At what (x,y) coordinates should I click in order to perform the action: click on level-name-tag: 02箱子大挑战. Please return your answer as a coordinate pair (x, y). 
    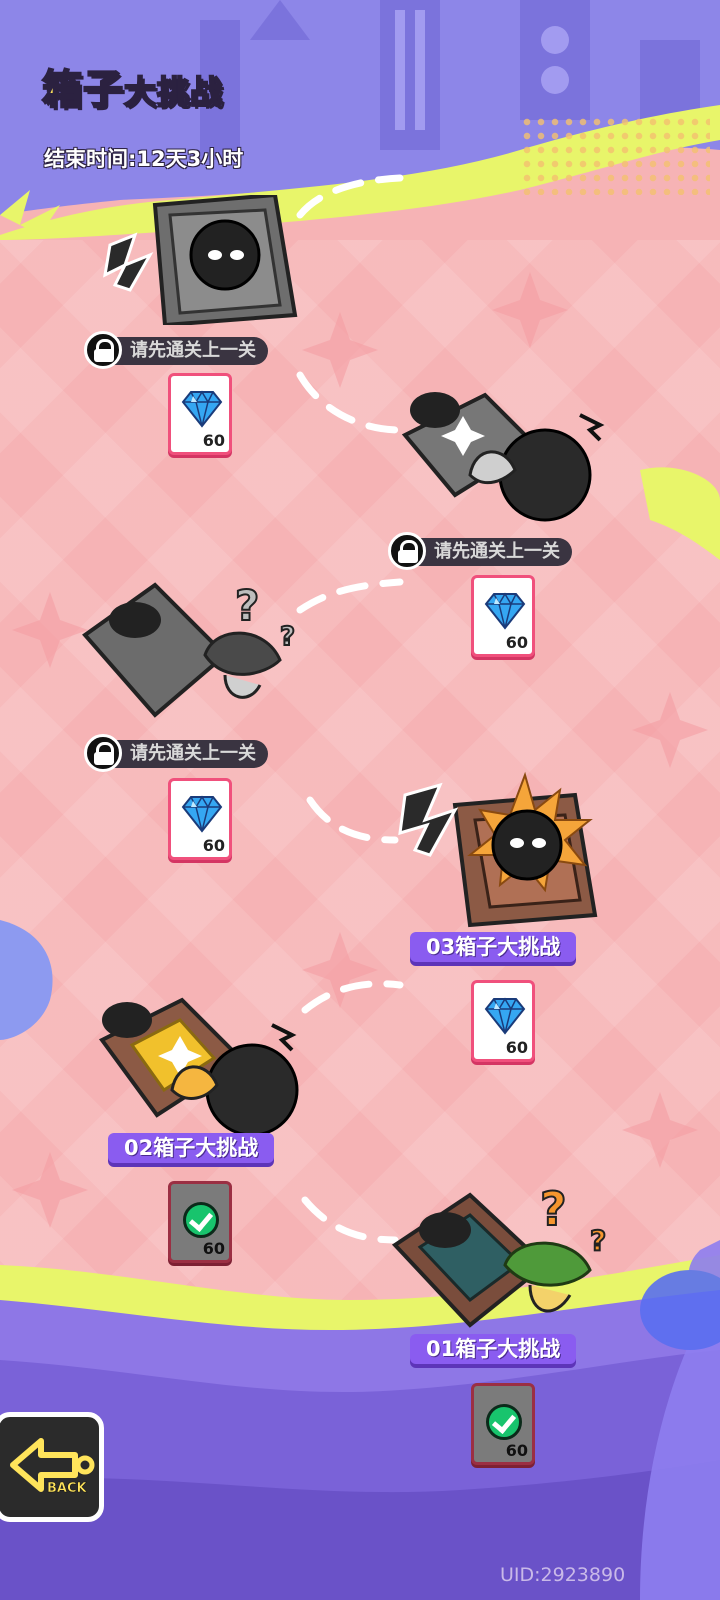
    Looking at the image, I should click on (191, 1148).